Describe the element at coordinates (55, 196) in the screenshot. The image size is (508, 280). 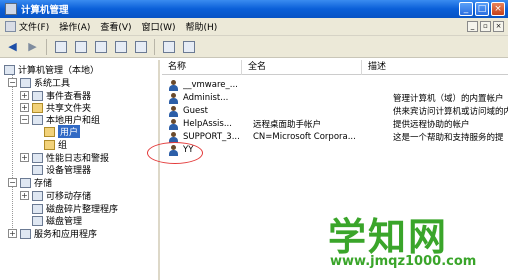
I see `tree-item-removable-storage: + 可移动存储` at that location.